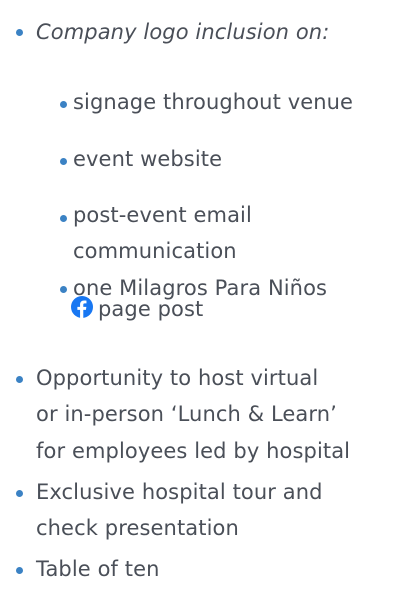  Describe the element at coordinates (137, 528) in the screenshot. I see `list-item-continued: check presentation` at that location.